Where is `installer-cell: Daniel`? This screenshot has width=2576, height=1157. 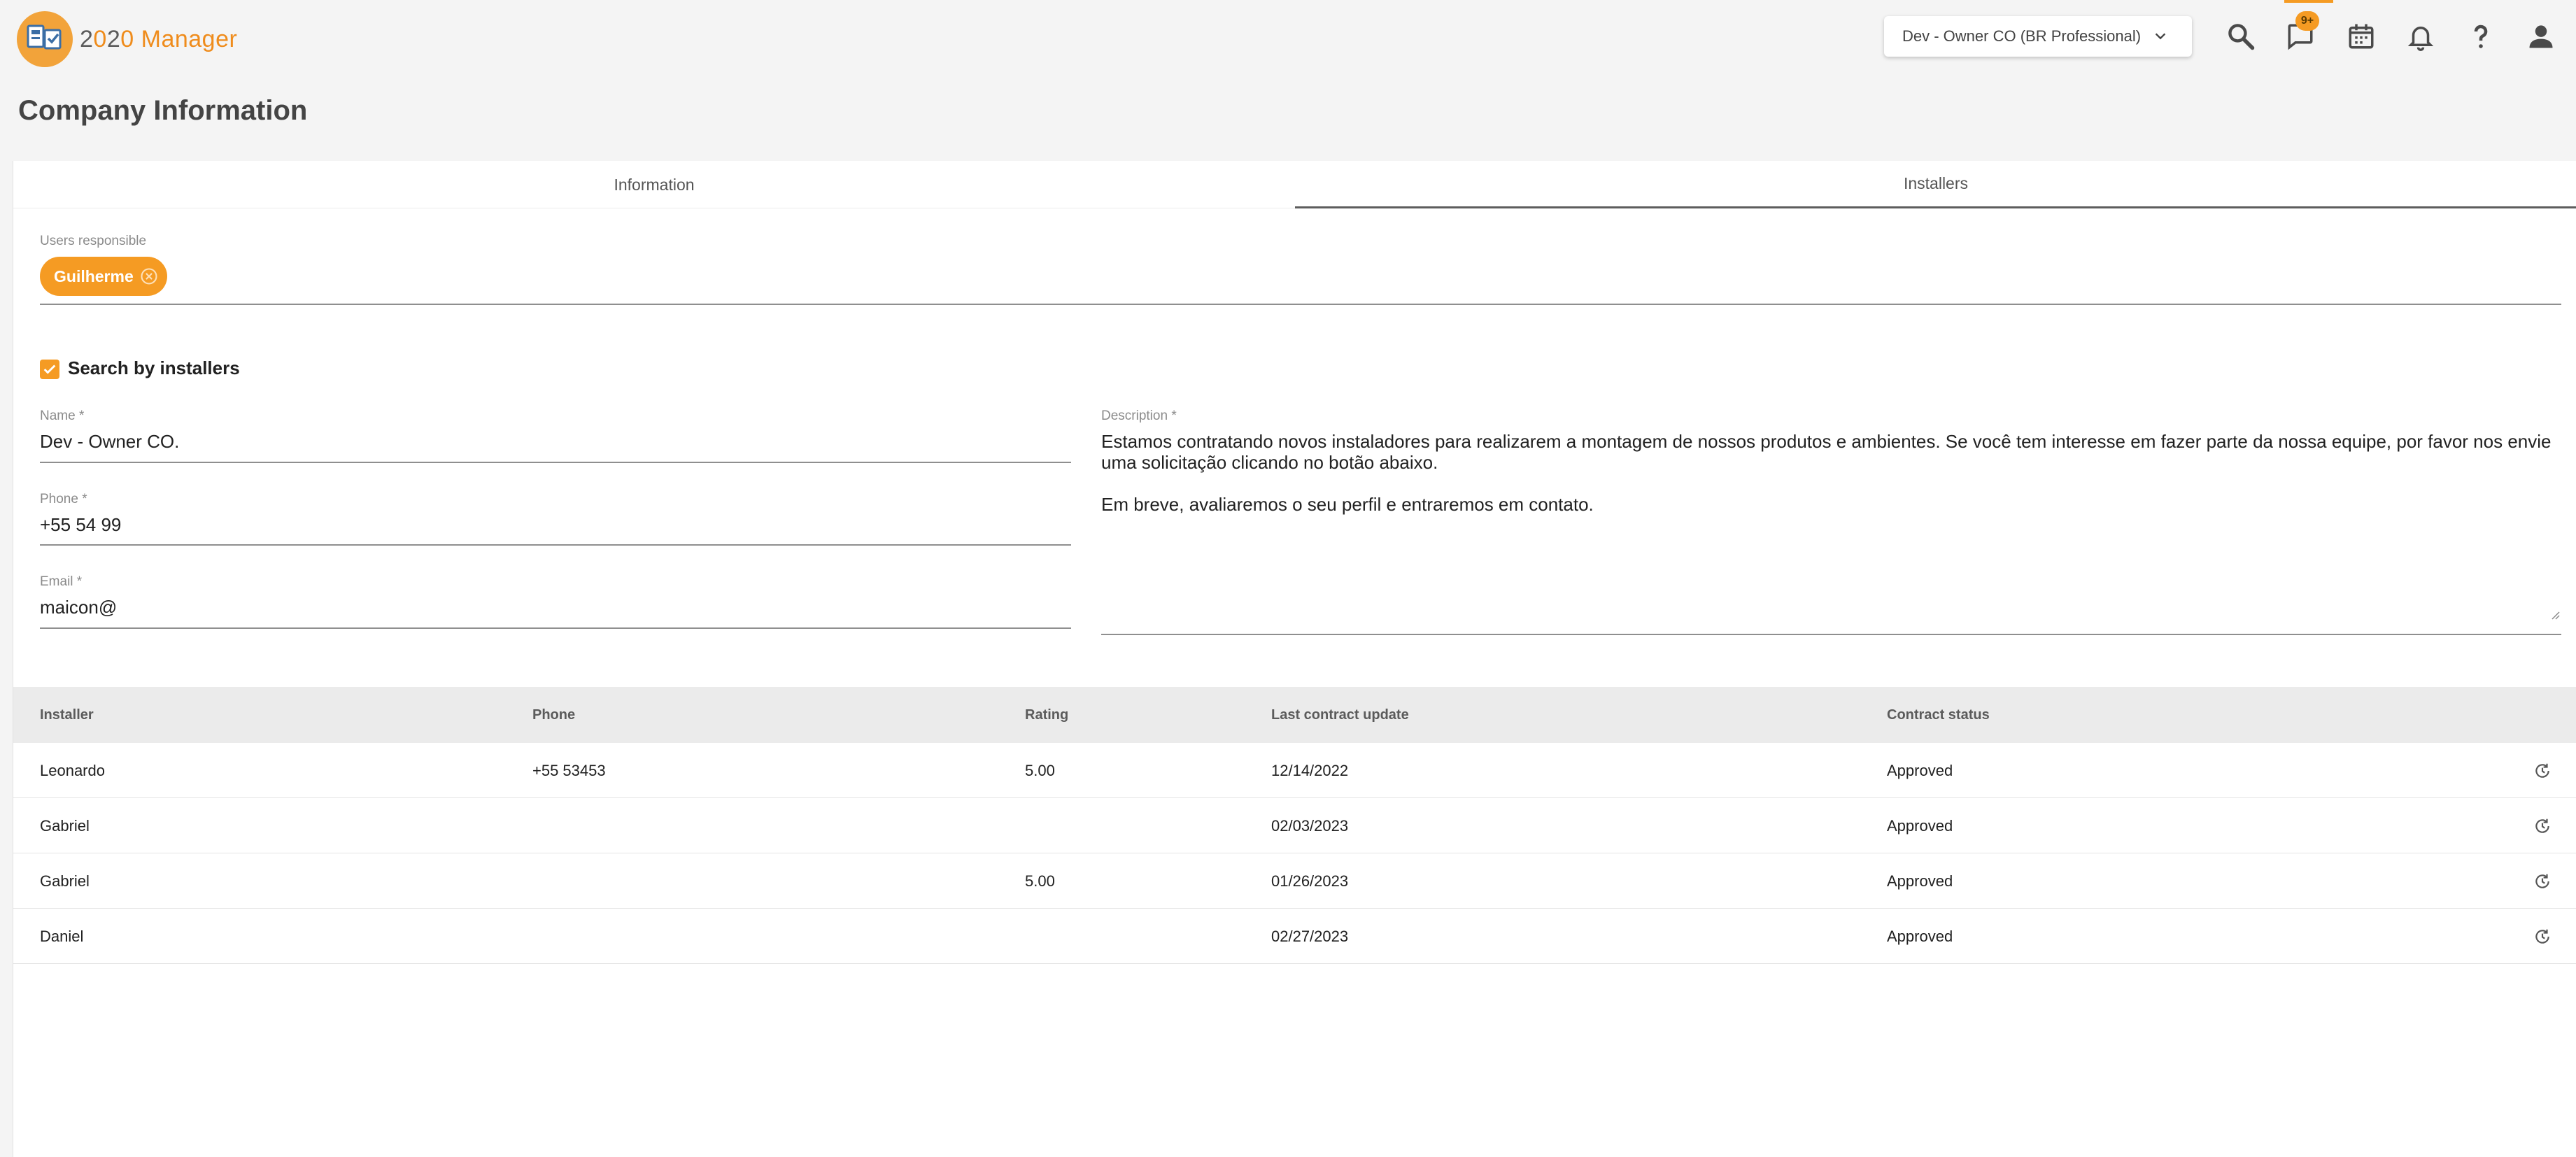 installer-cell: Daniel is located at coordinates (62, 936).